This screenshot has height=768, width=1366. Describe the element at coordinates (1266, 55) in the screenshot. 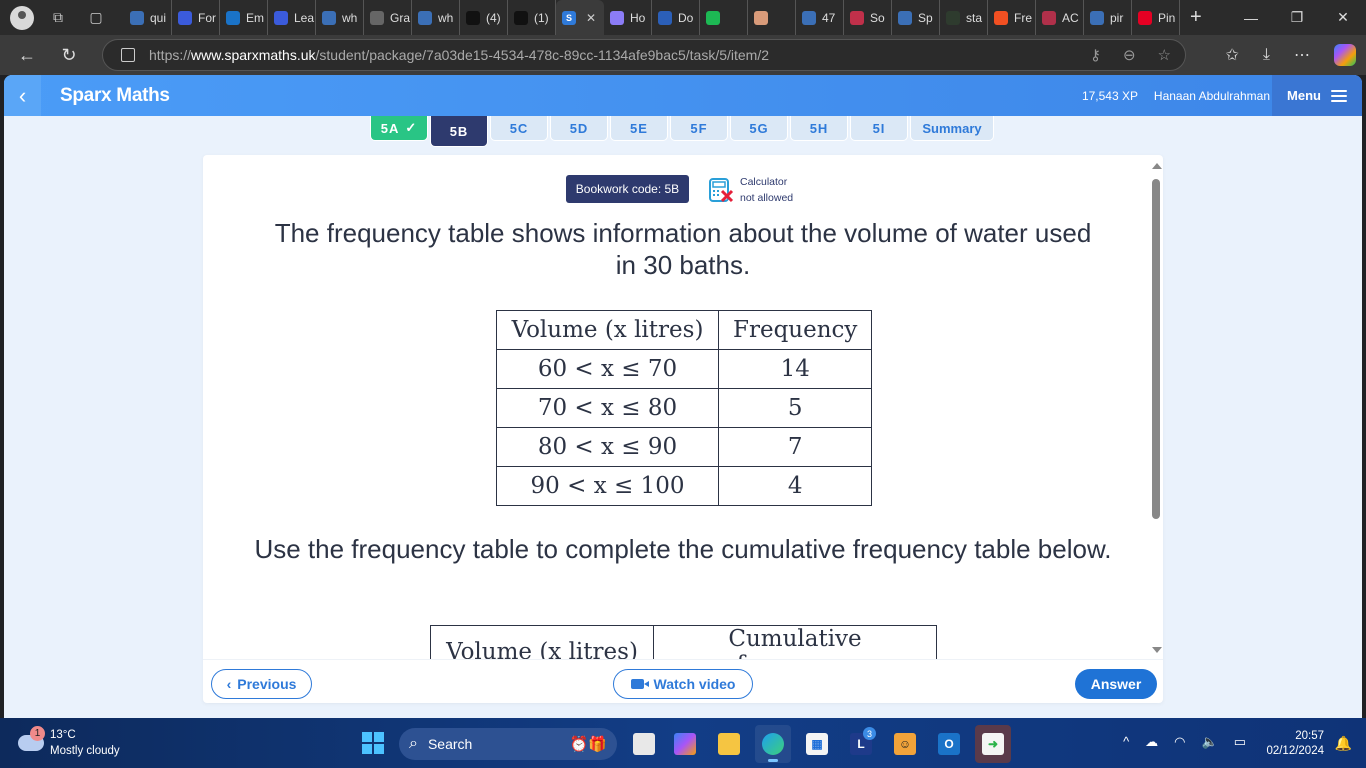

I see `downloads-icon: ⤓` at that location.